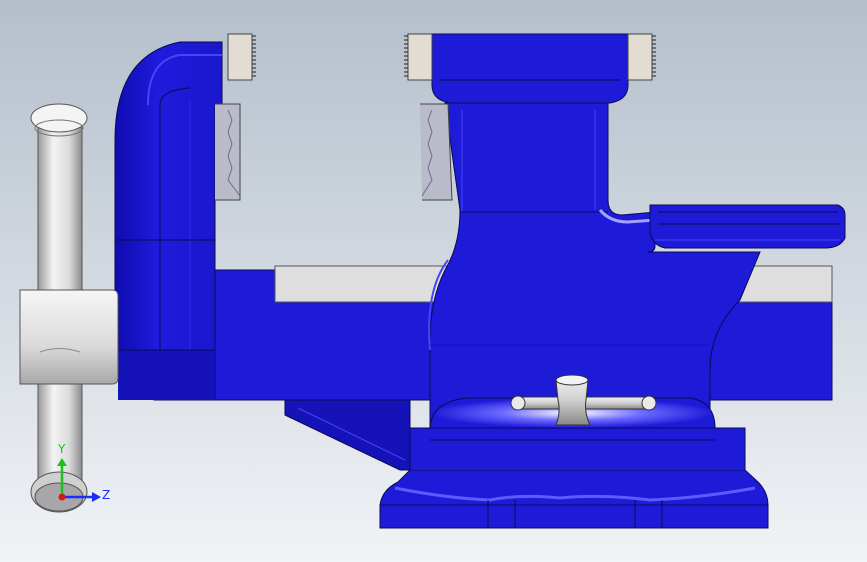  What do you see at coordinates (168, 221) in the screenshot?
I see `movable-jaw` at bounding box center [168, 221].